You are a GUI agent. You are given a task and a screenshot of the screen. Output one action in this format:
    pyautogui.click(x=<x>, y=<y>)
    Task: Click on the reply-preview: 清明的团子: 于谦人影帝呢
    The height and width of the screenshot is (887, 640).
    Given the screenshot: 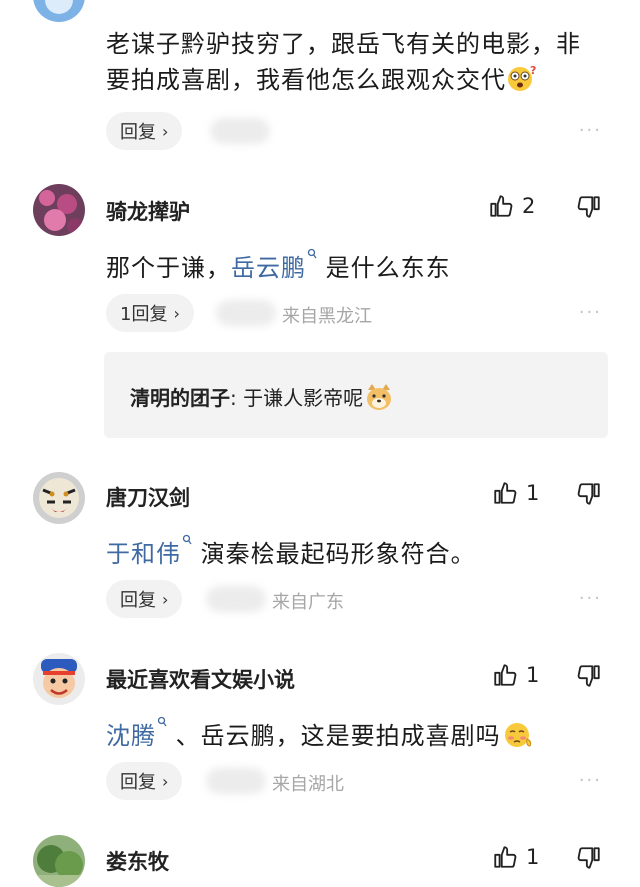 What is the action you would take?
    pyautogui.click(x=356, y=395)
    